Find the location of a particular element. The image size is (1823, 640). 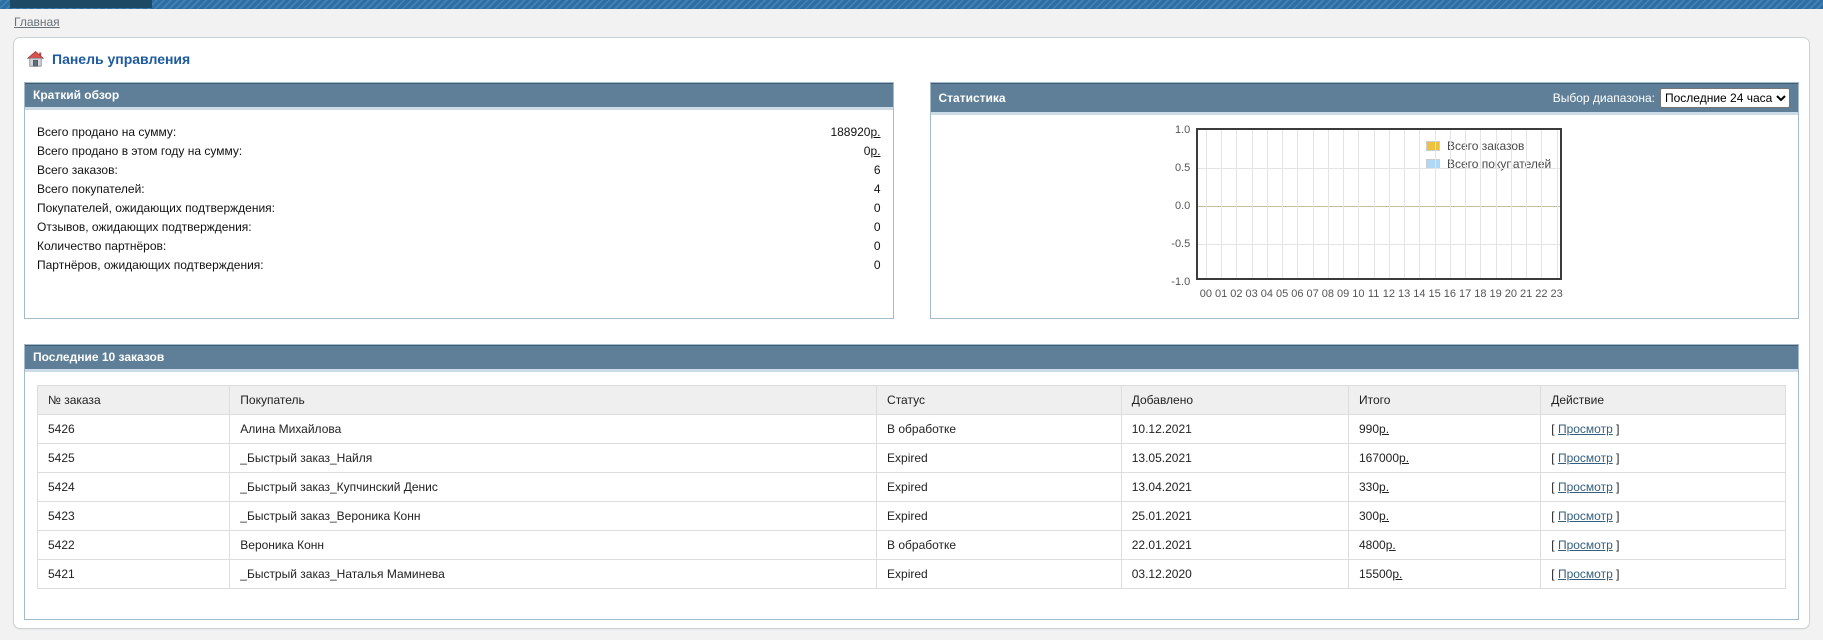

topbar-accent-block is located at coordinates (81, 4).